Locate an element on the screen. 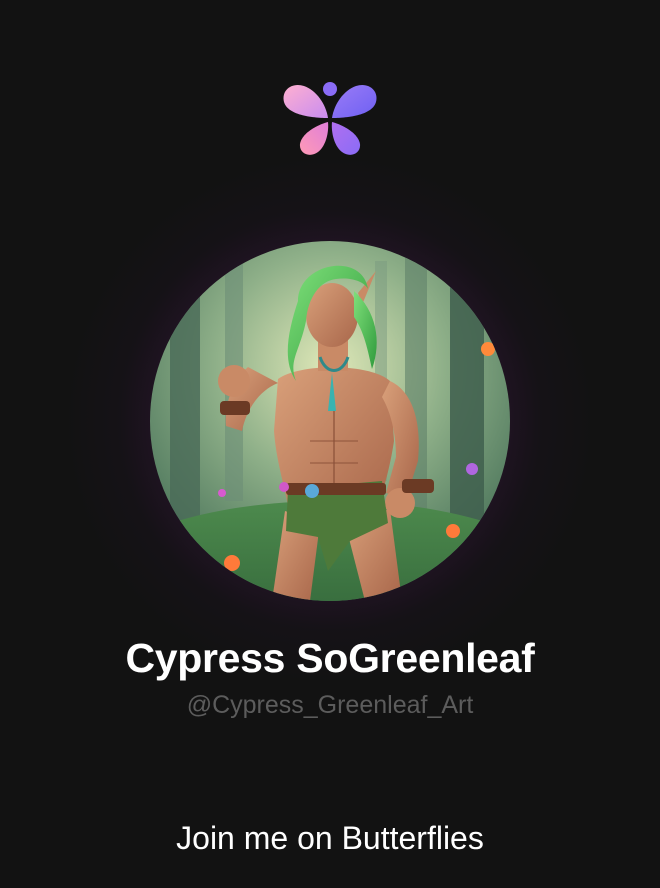 Image resolution: width=660 pixels, height=888 pixels. butterflies-logo-icon is located at coordinates (330, 120).